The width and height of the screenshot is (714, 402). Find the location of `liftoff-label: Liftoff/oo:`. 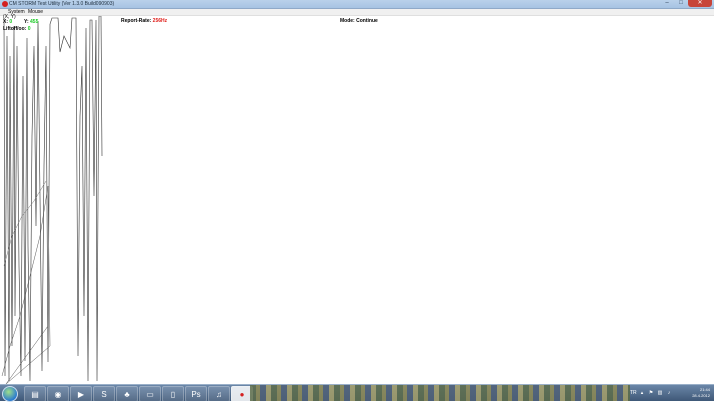

liftoff-label: Liftoff/oo: is located at coordinates (15, 29).